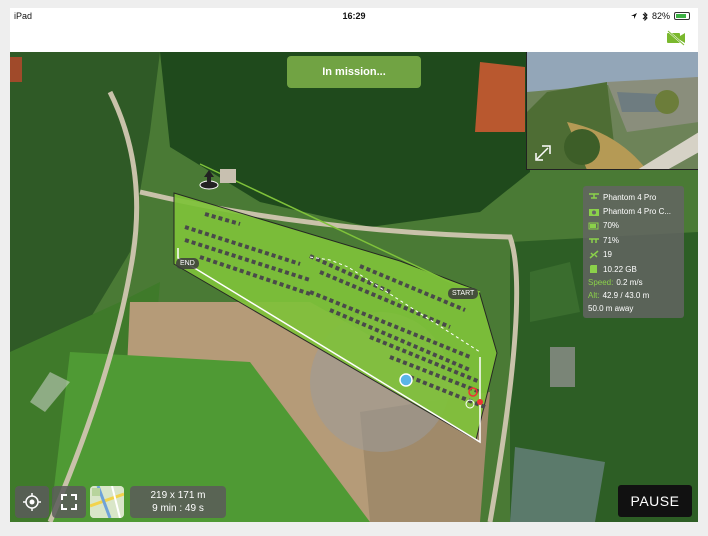 This screenshot has width=708, height=536. What do you see at coordinates (354, 39) in the screenshot?
I see `nav-bar` at bounding box center [354, 39].